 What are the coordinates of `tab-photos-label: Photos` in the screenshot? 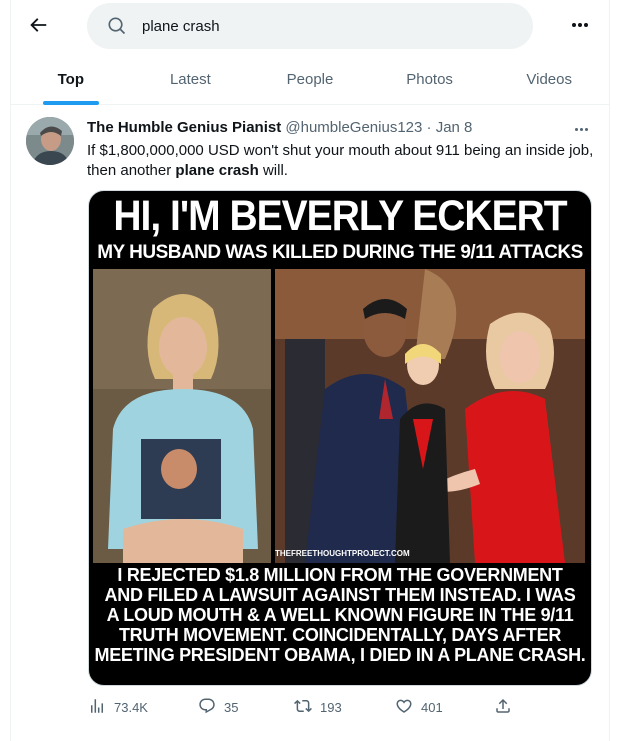 It's located at (429, 79).